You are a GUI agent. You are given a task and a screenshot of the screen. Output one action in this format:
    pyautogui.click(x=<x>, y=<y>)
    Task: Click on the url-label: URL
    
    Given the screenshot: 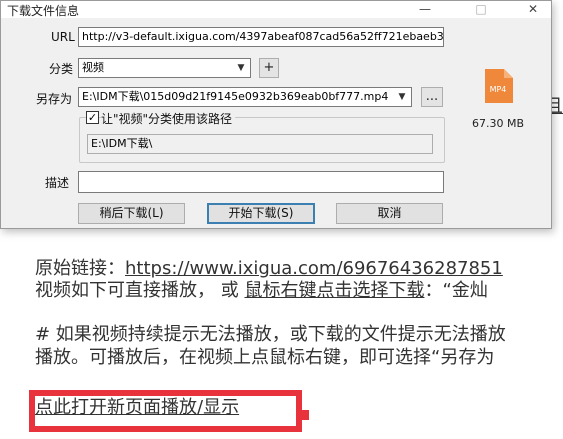 What is the action you would take?
    pyautogui.click(x=63, y=37)
    